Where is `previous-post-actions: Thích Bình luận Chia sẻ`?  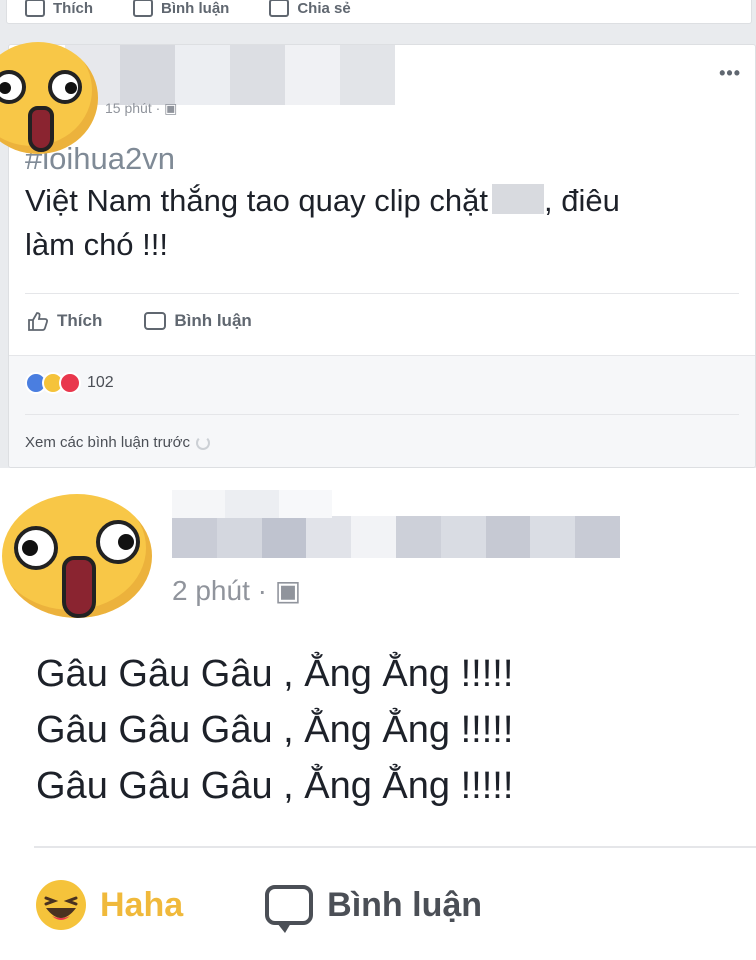
previous-post-actions: Thích Bình luận Chia sẻ is located at coordinates (188, 8).